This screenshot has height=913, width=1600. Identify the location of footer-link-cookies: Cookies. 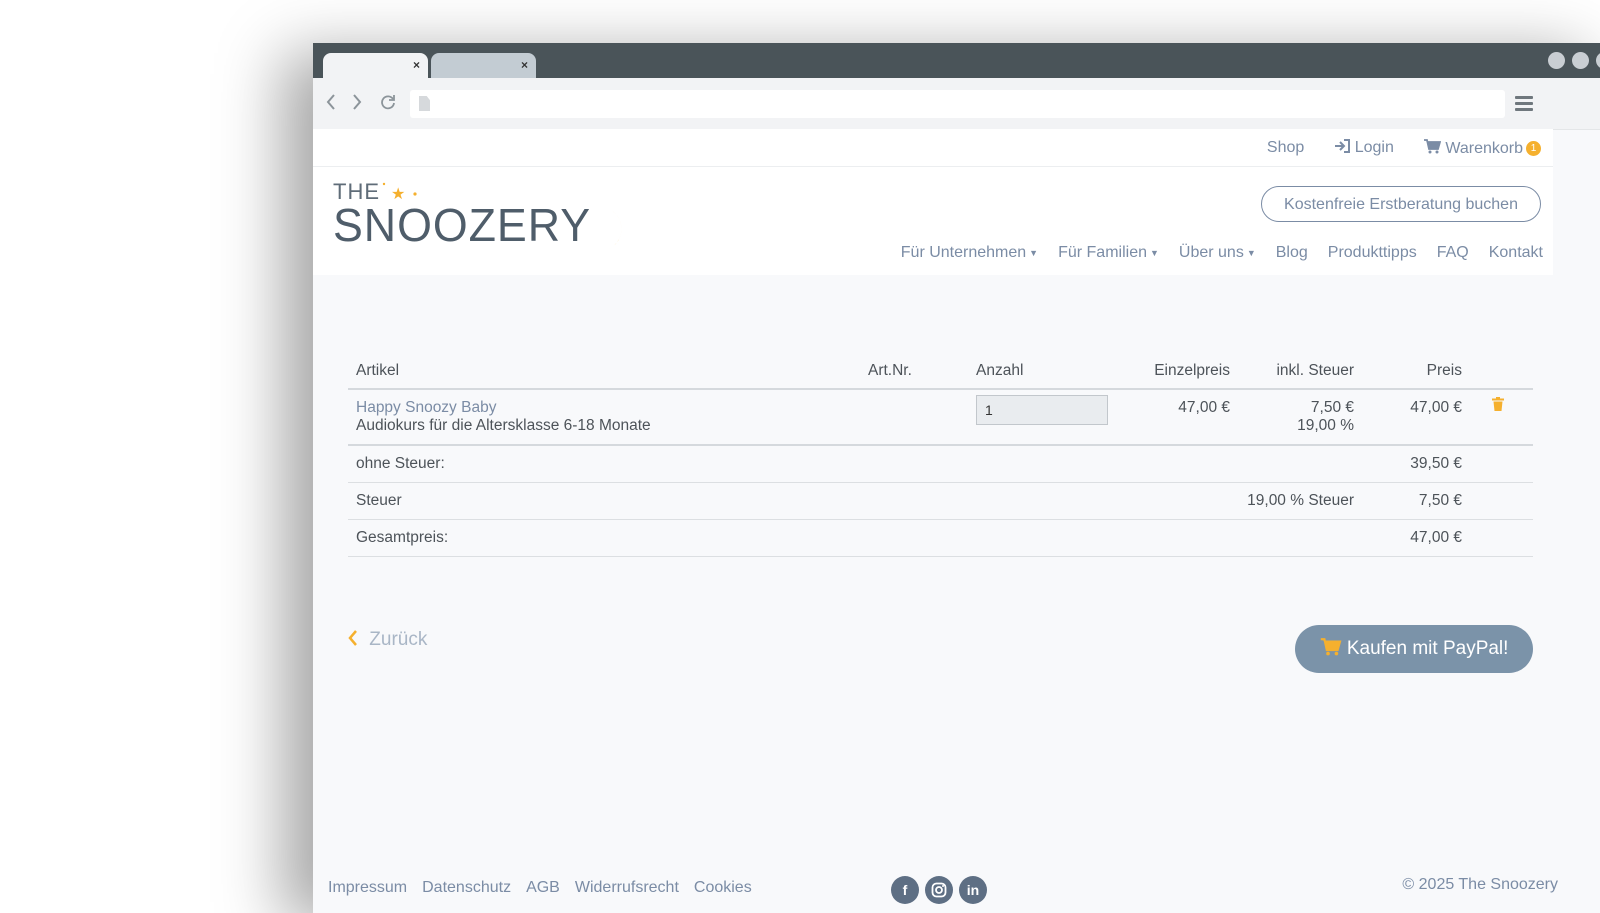
(723, 888).